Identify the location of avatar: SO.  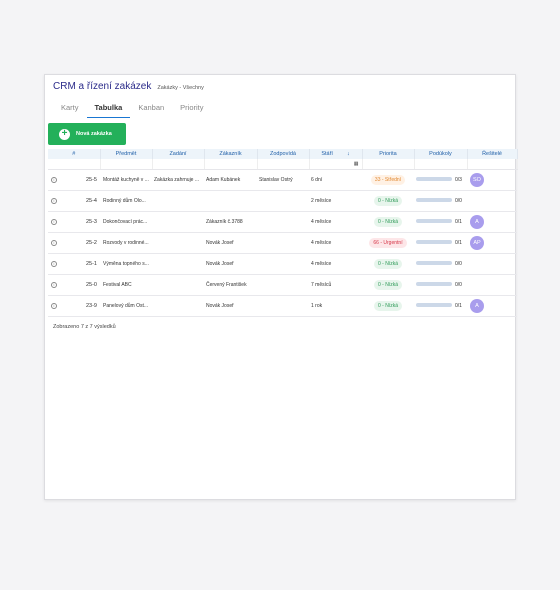
(477, 179).